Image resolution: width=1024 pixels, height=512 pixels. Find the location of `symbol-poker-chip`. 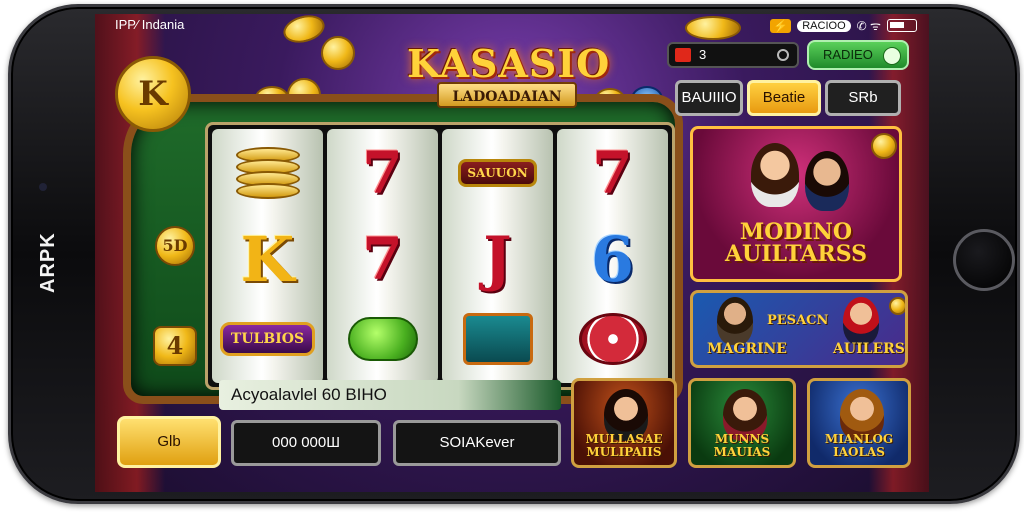

symbol-poker-chip is located at coordinates (612, 339).